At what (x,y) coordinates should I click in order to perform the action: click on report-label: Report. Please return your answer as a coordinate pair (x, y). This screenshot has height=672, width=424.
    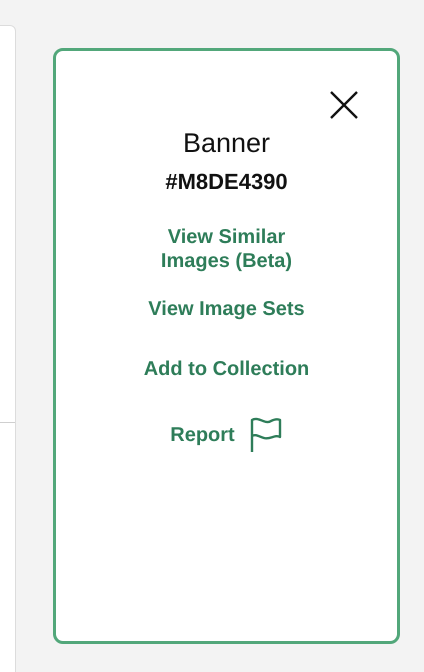
    Looking at the image, I should click on (202, 435).